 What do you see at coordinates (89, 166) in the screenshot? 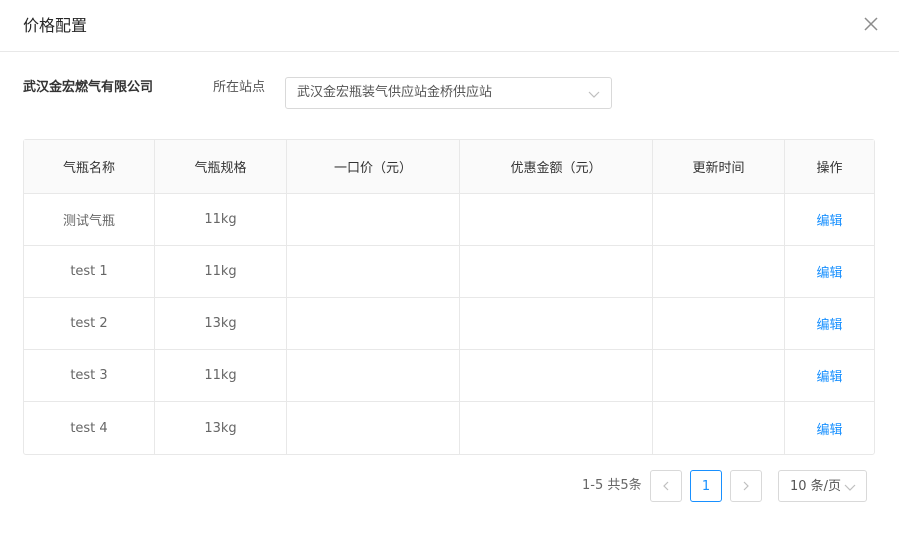
I see `column-header-name: 气瓶名称` at bounding box center [89, 166].